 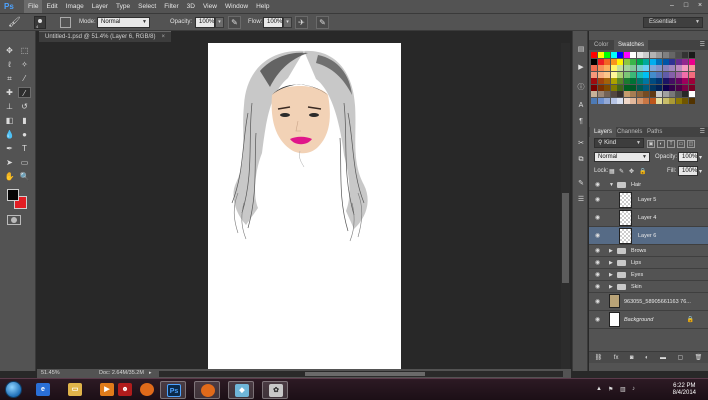 I want to click on menu-3d: 3D, so click(x=191, y=6).